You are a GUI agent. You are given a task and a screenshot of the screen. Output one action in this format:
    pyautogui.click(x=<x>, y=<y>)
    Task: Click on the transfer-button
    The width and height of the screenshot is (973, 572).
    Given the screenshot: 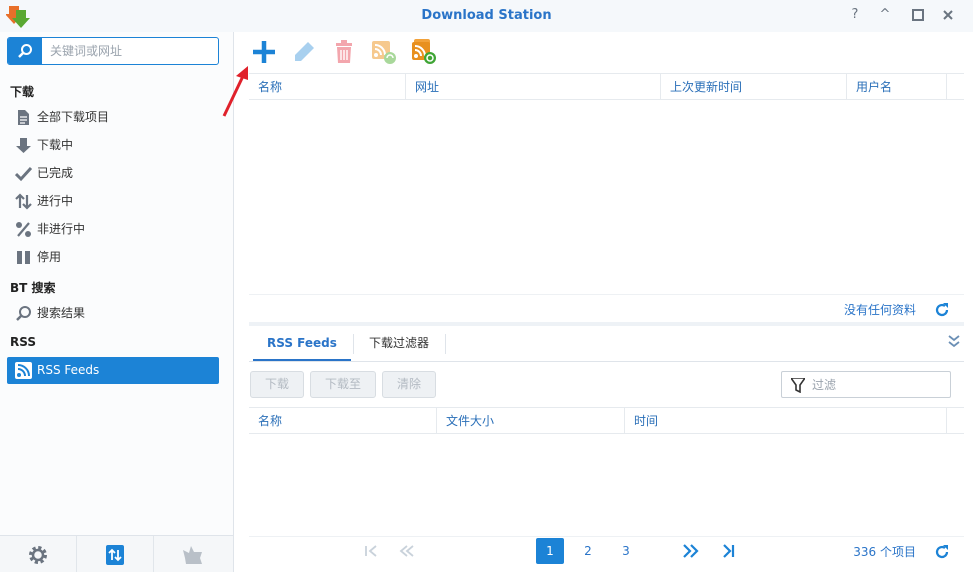 What is the action you would take?
    pyautogui.click(x=115, y=554)
    